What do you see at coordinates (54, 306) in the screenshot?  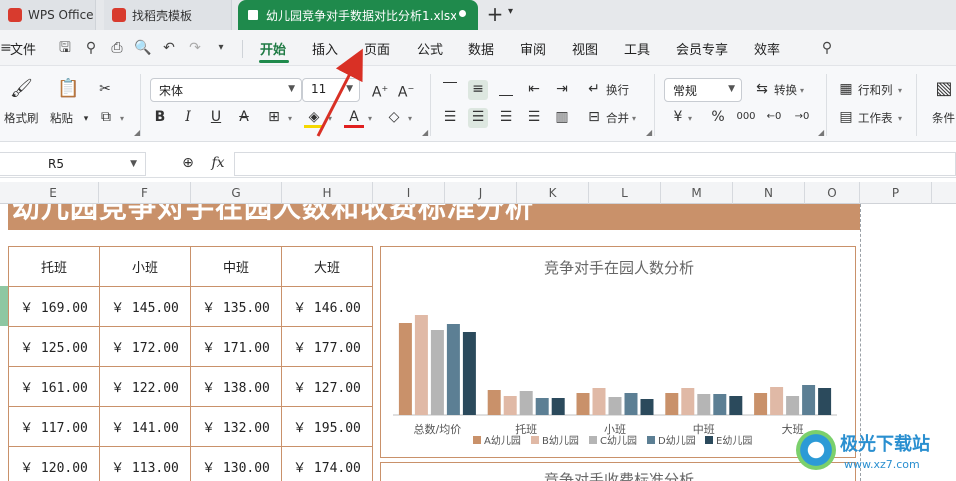 I see `table-cell: ￥ 169.00` at bounding box center [54, 306].